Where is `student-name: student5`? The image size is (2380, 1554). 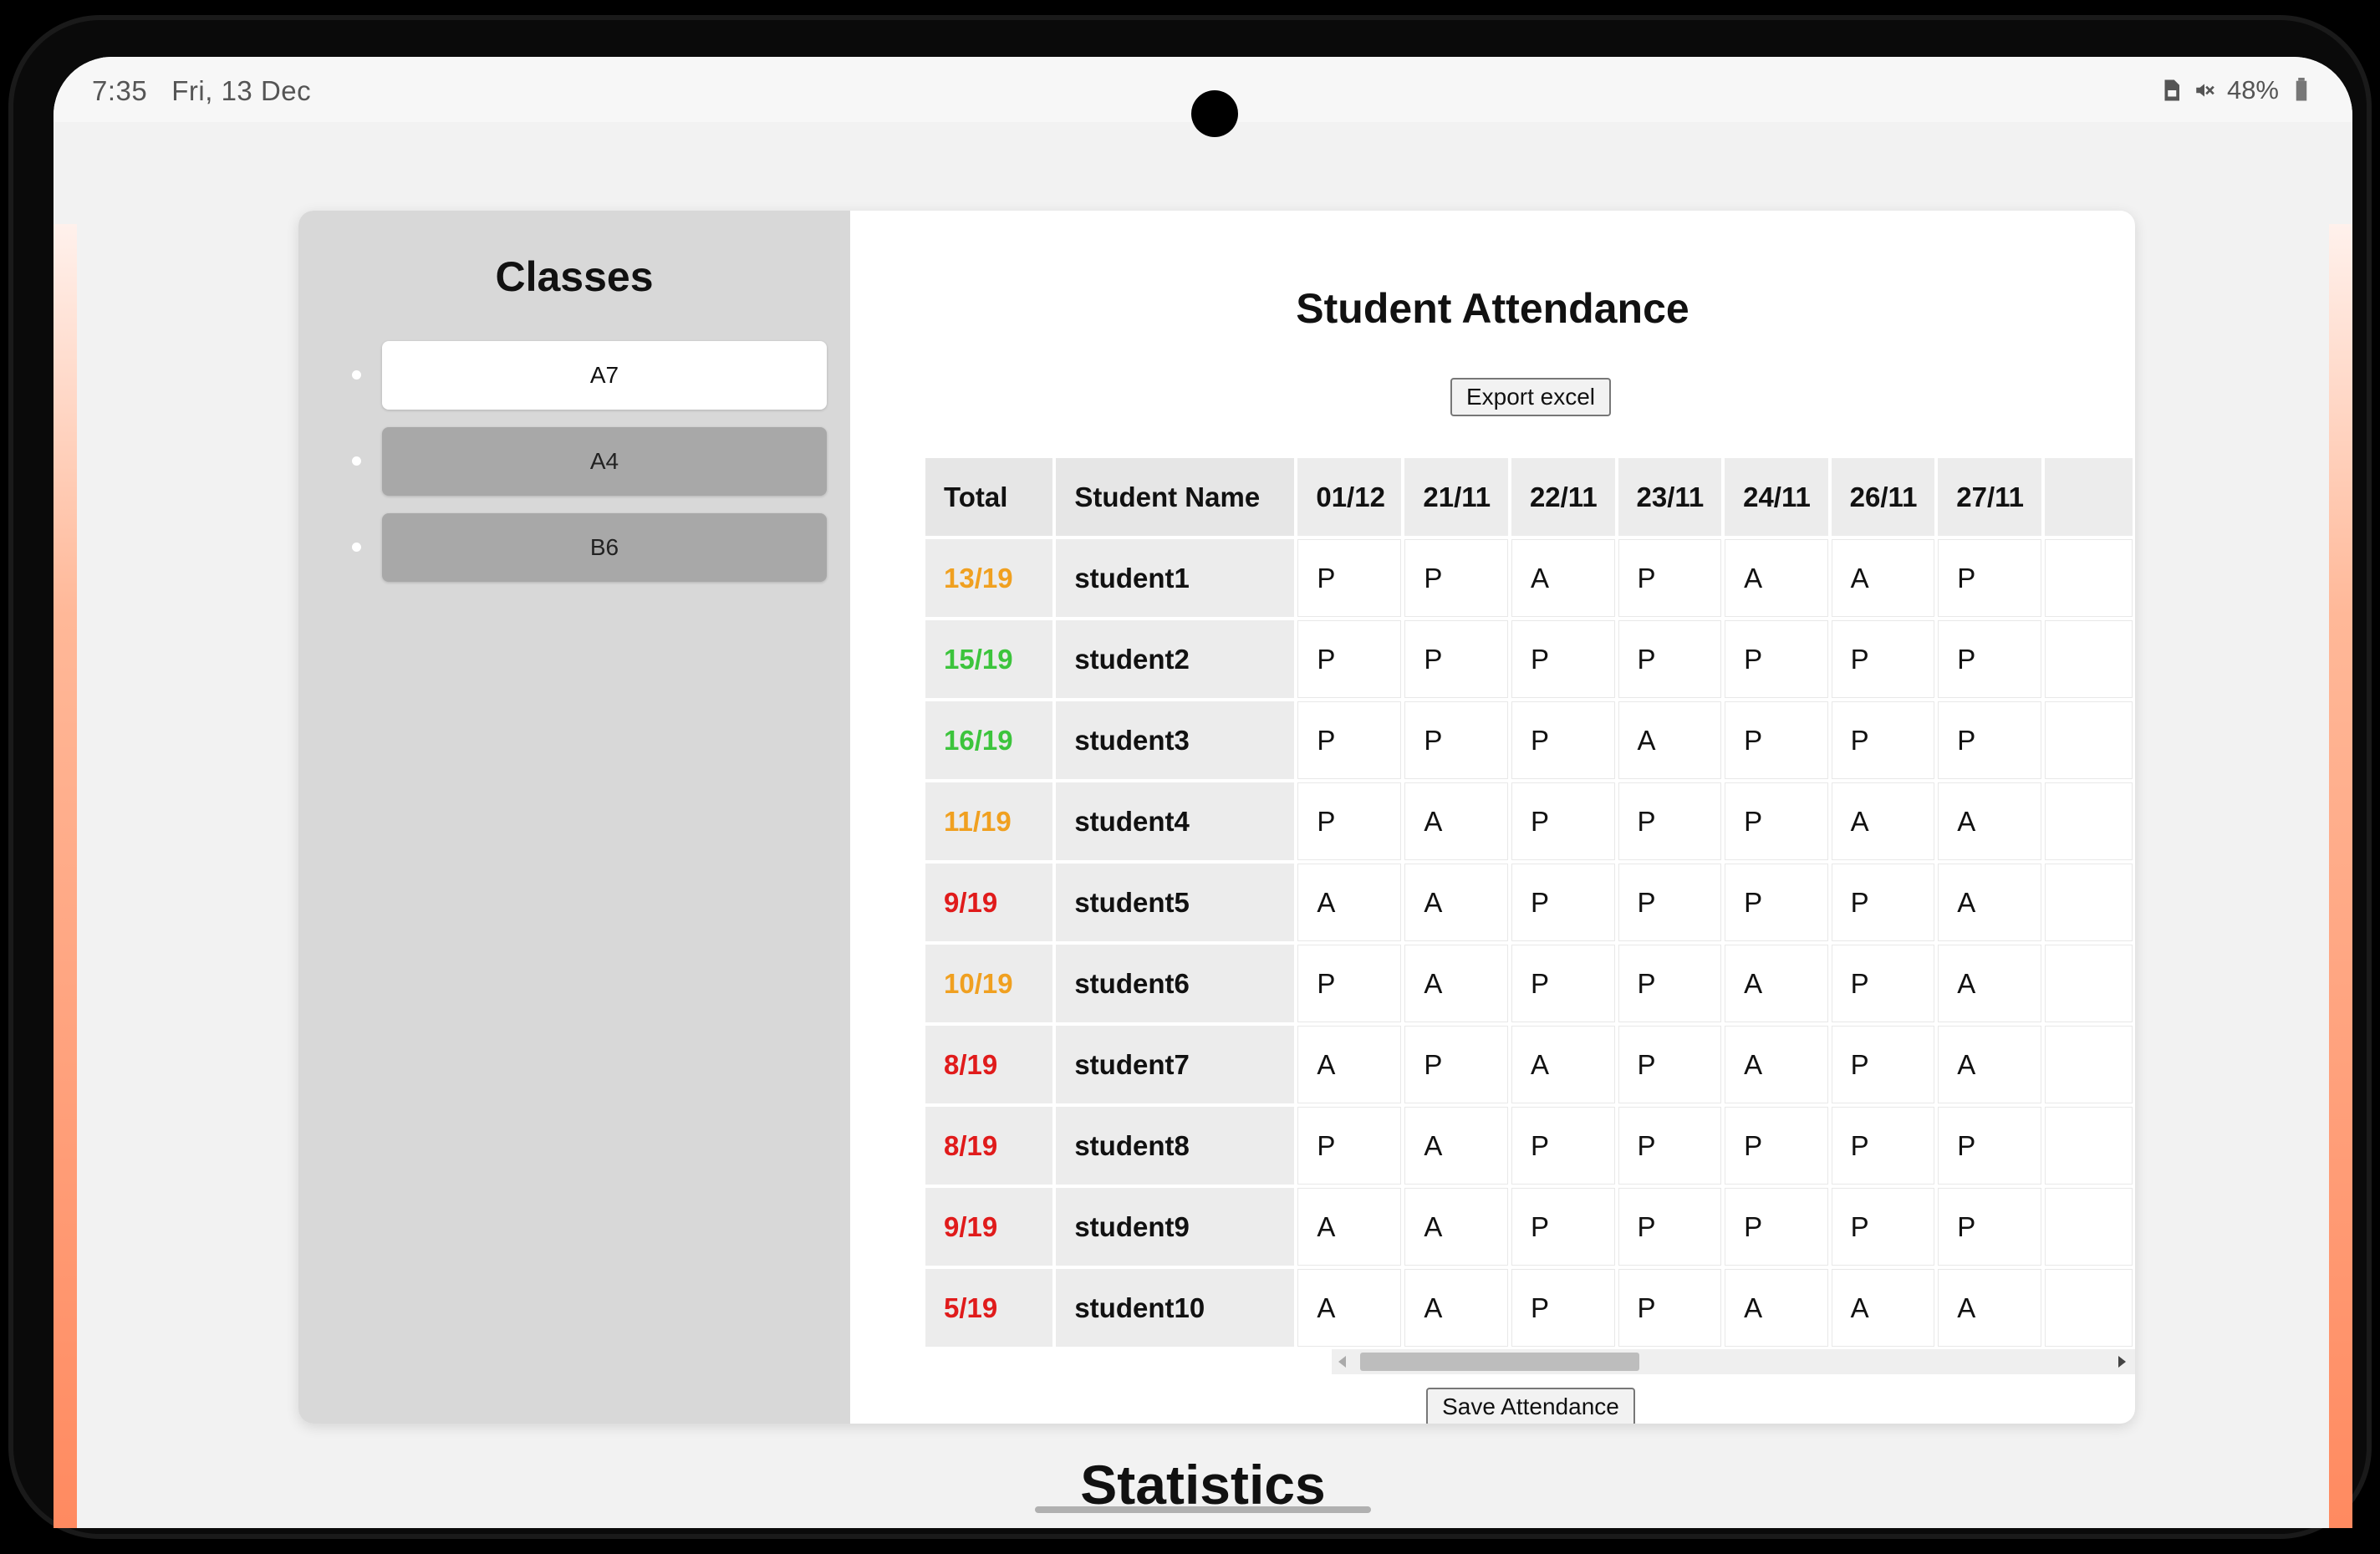
student-name: student5 is located at coordinates (1175, 903).